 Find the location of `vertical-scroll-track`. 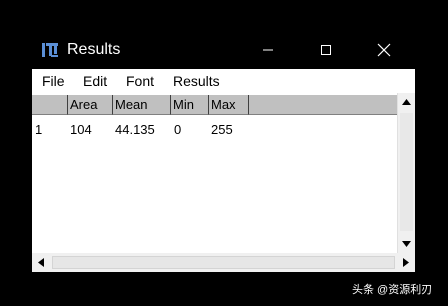

vertical-scroll-track is located at coordinates (406, 172).